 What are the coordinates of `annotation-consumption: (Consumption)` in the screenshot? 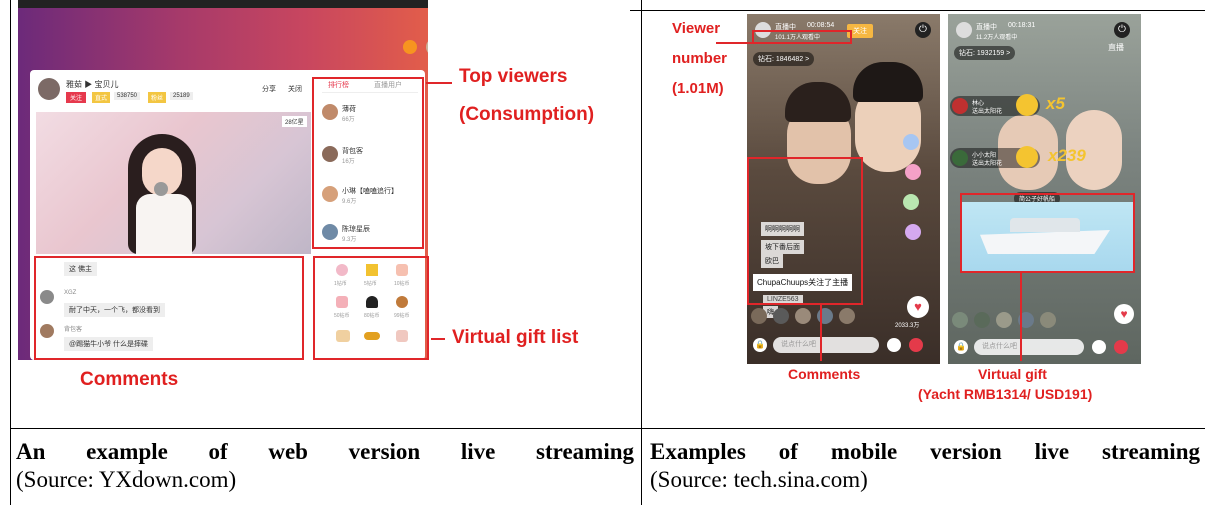 It's located at (527, 114).